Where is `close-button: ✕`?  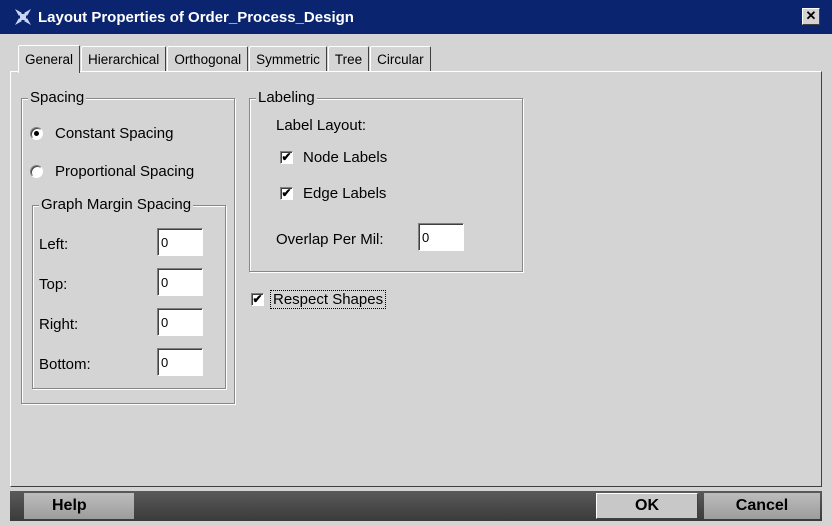
close-button: ✕ is located at coordinates (811, 16).